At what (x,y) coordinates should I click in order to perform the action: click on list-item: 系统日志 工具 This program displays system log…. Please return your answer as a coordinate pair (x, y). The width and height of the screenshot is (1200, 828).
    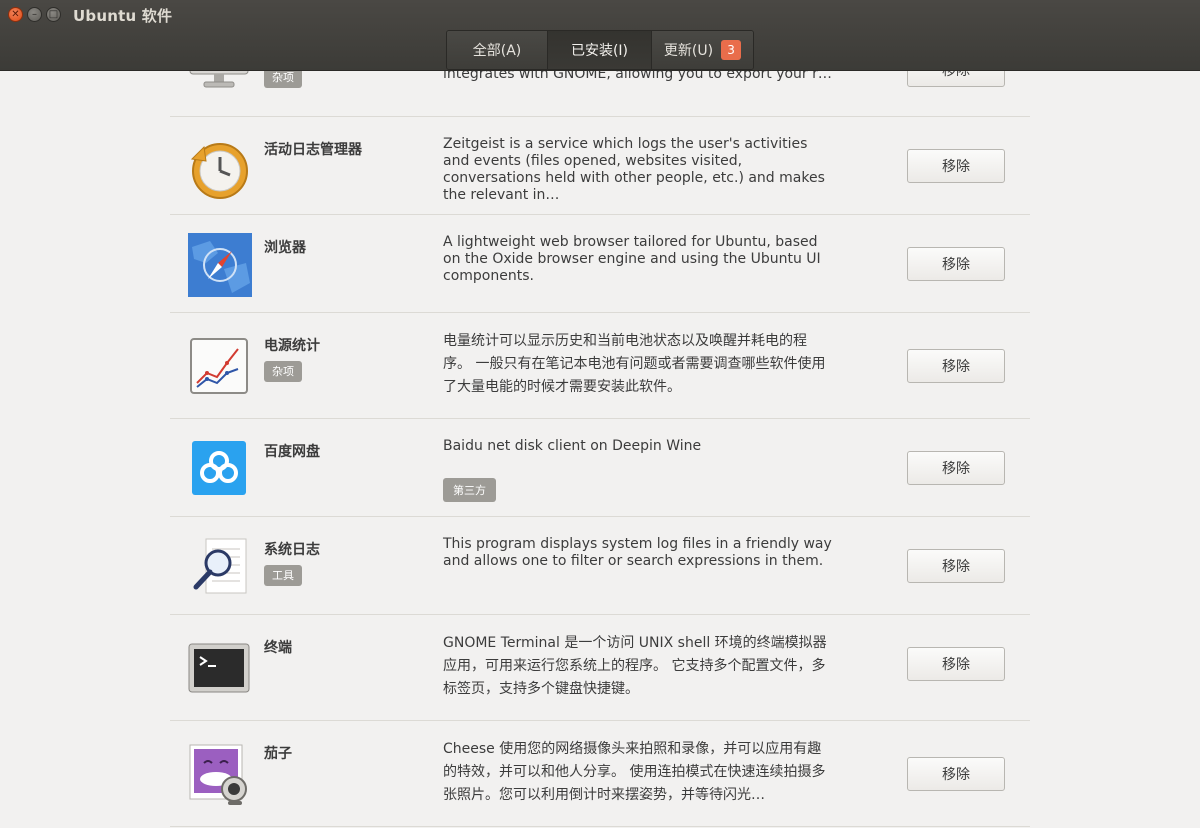
    Looking at the image, I should click on (600, 566).